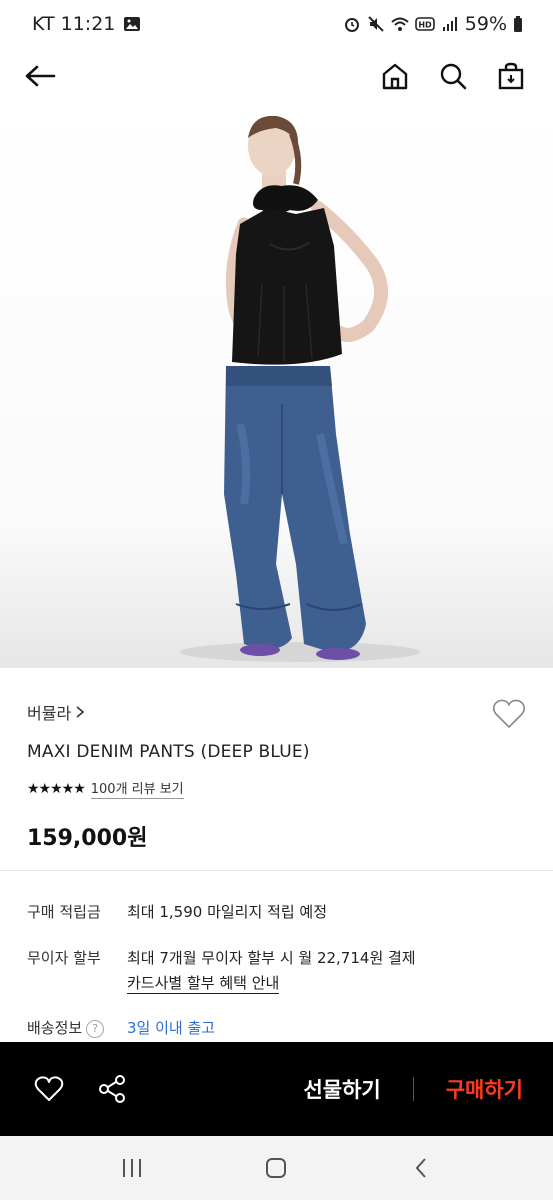 This screenshot has height=1200, width=553. Describe the element at coordinates (80, 712) in the screenshot. I see `chevron-right-icon` at that location.